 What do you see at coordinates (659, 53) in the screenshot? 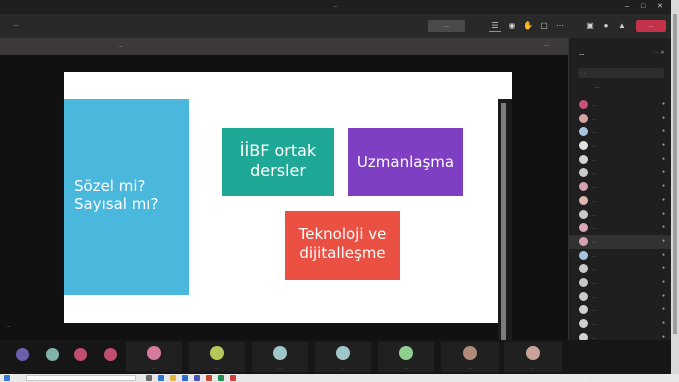
I see `panel-close-icon: ⋯ ✕` at bounding box center [659, 53].